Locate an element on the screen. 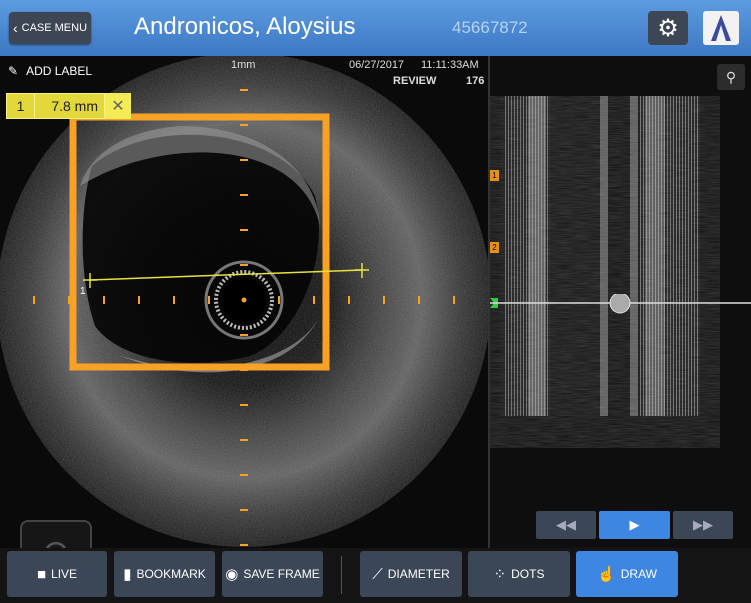  fast-forward-button: ▶▶ is located at coordinates (703, 525).